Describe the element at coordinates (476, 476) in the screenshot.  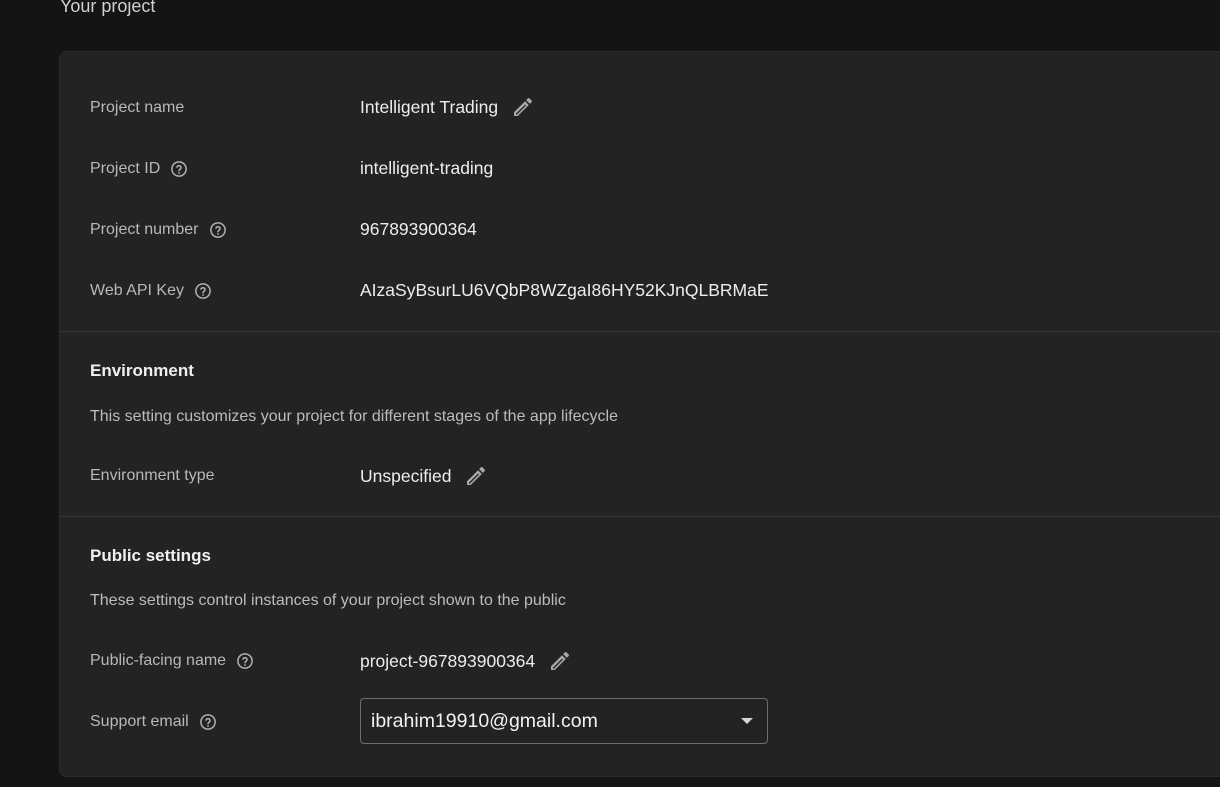
I see `edit-environment-type-pencil-icon` at that location.